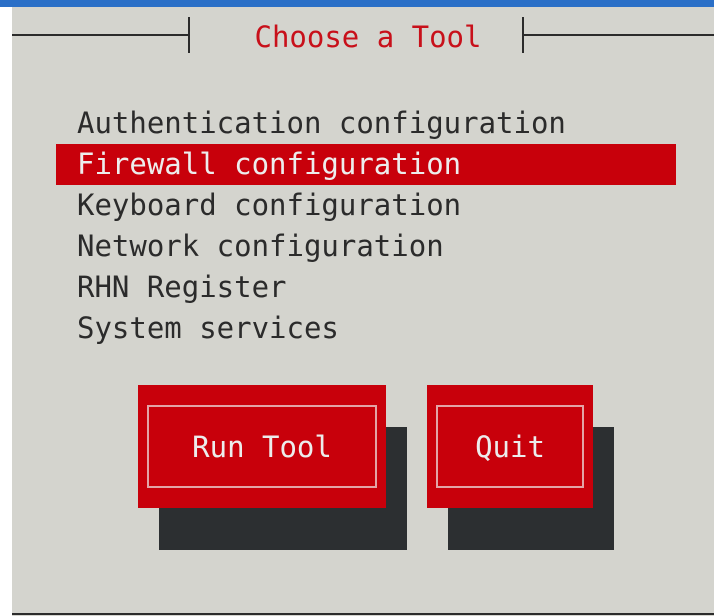 The width and height of the screenshot is (714, 616). What do you see at coordinates (101, 35) in the screenshot?
I see `dialog-top-border-left` at bounding box center [101, 35].